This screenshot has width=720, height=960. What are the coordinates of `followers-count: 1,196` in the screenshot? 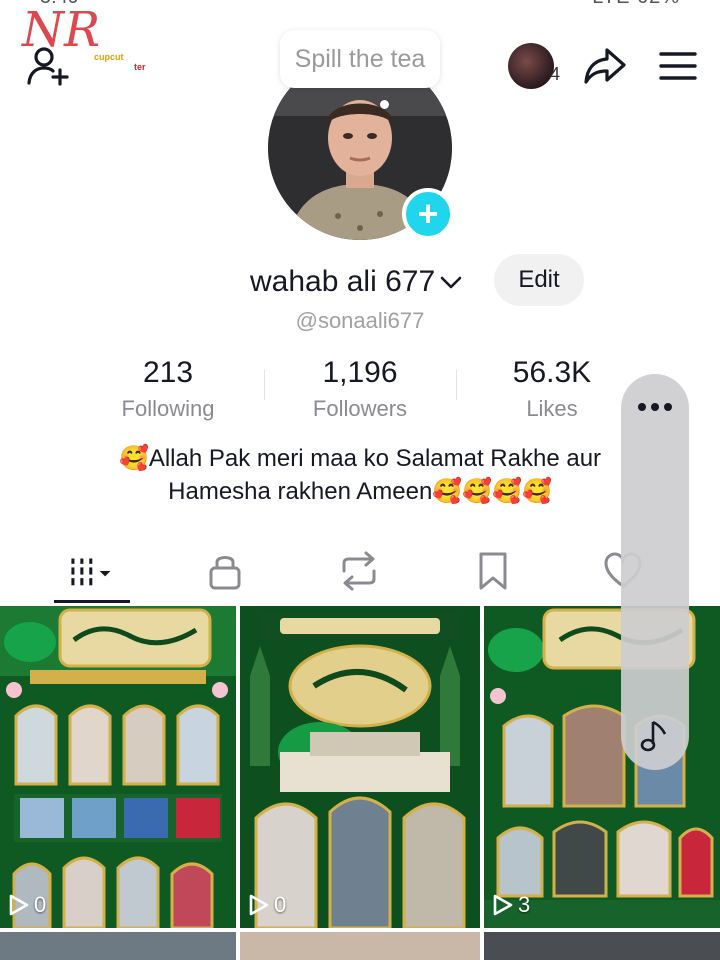 It's located at (360, 372).